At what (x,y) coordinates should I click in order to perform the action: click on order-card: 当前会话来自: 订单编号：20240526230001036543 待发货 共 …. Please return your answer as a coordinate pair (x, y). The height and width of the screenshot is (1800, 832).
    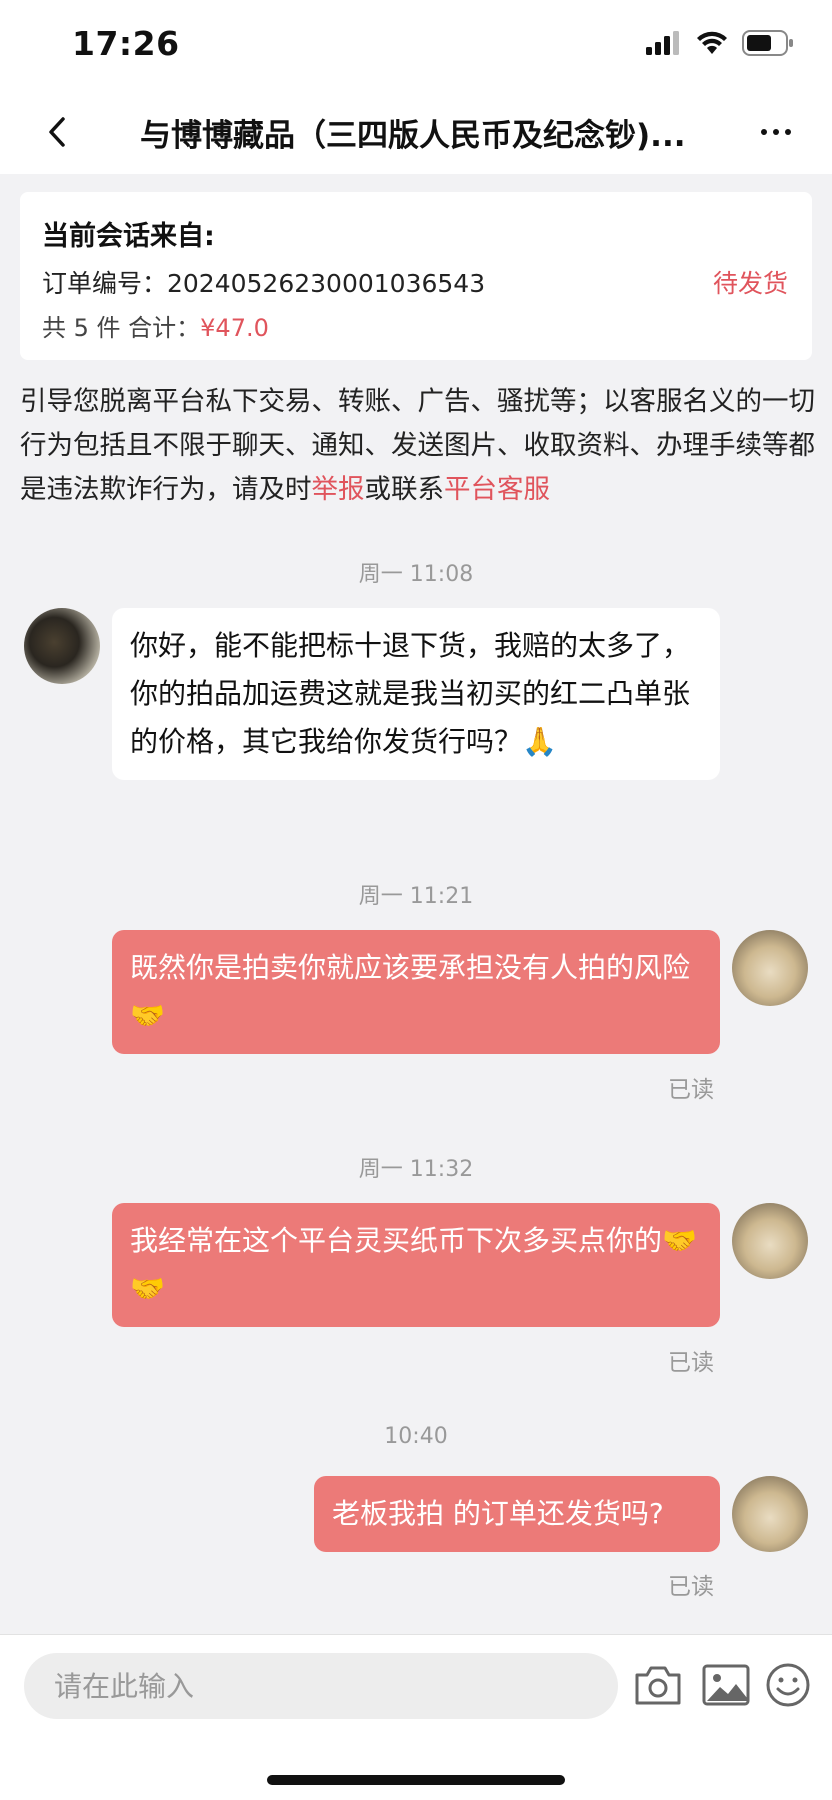
    Looking at the image, I should click on (416, 276).